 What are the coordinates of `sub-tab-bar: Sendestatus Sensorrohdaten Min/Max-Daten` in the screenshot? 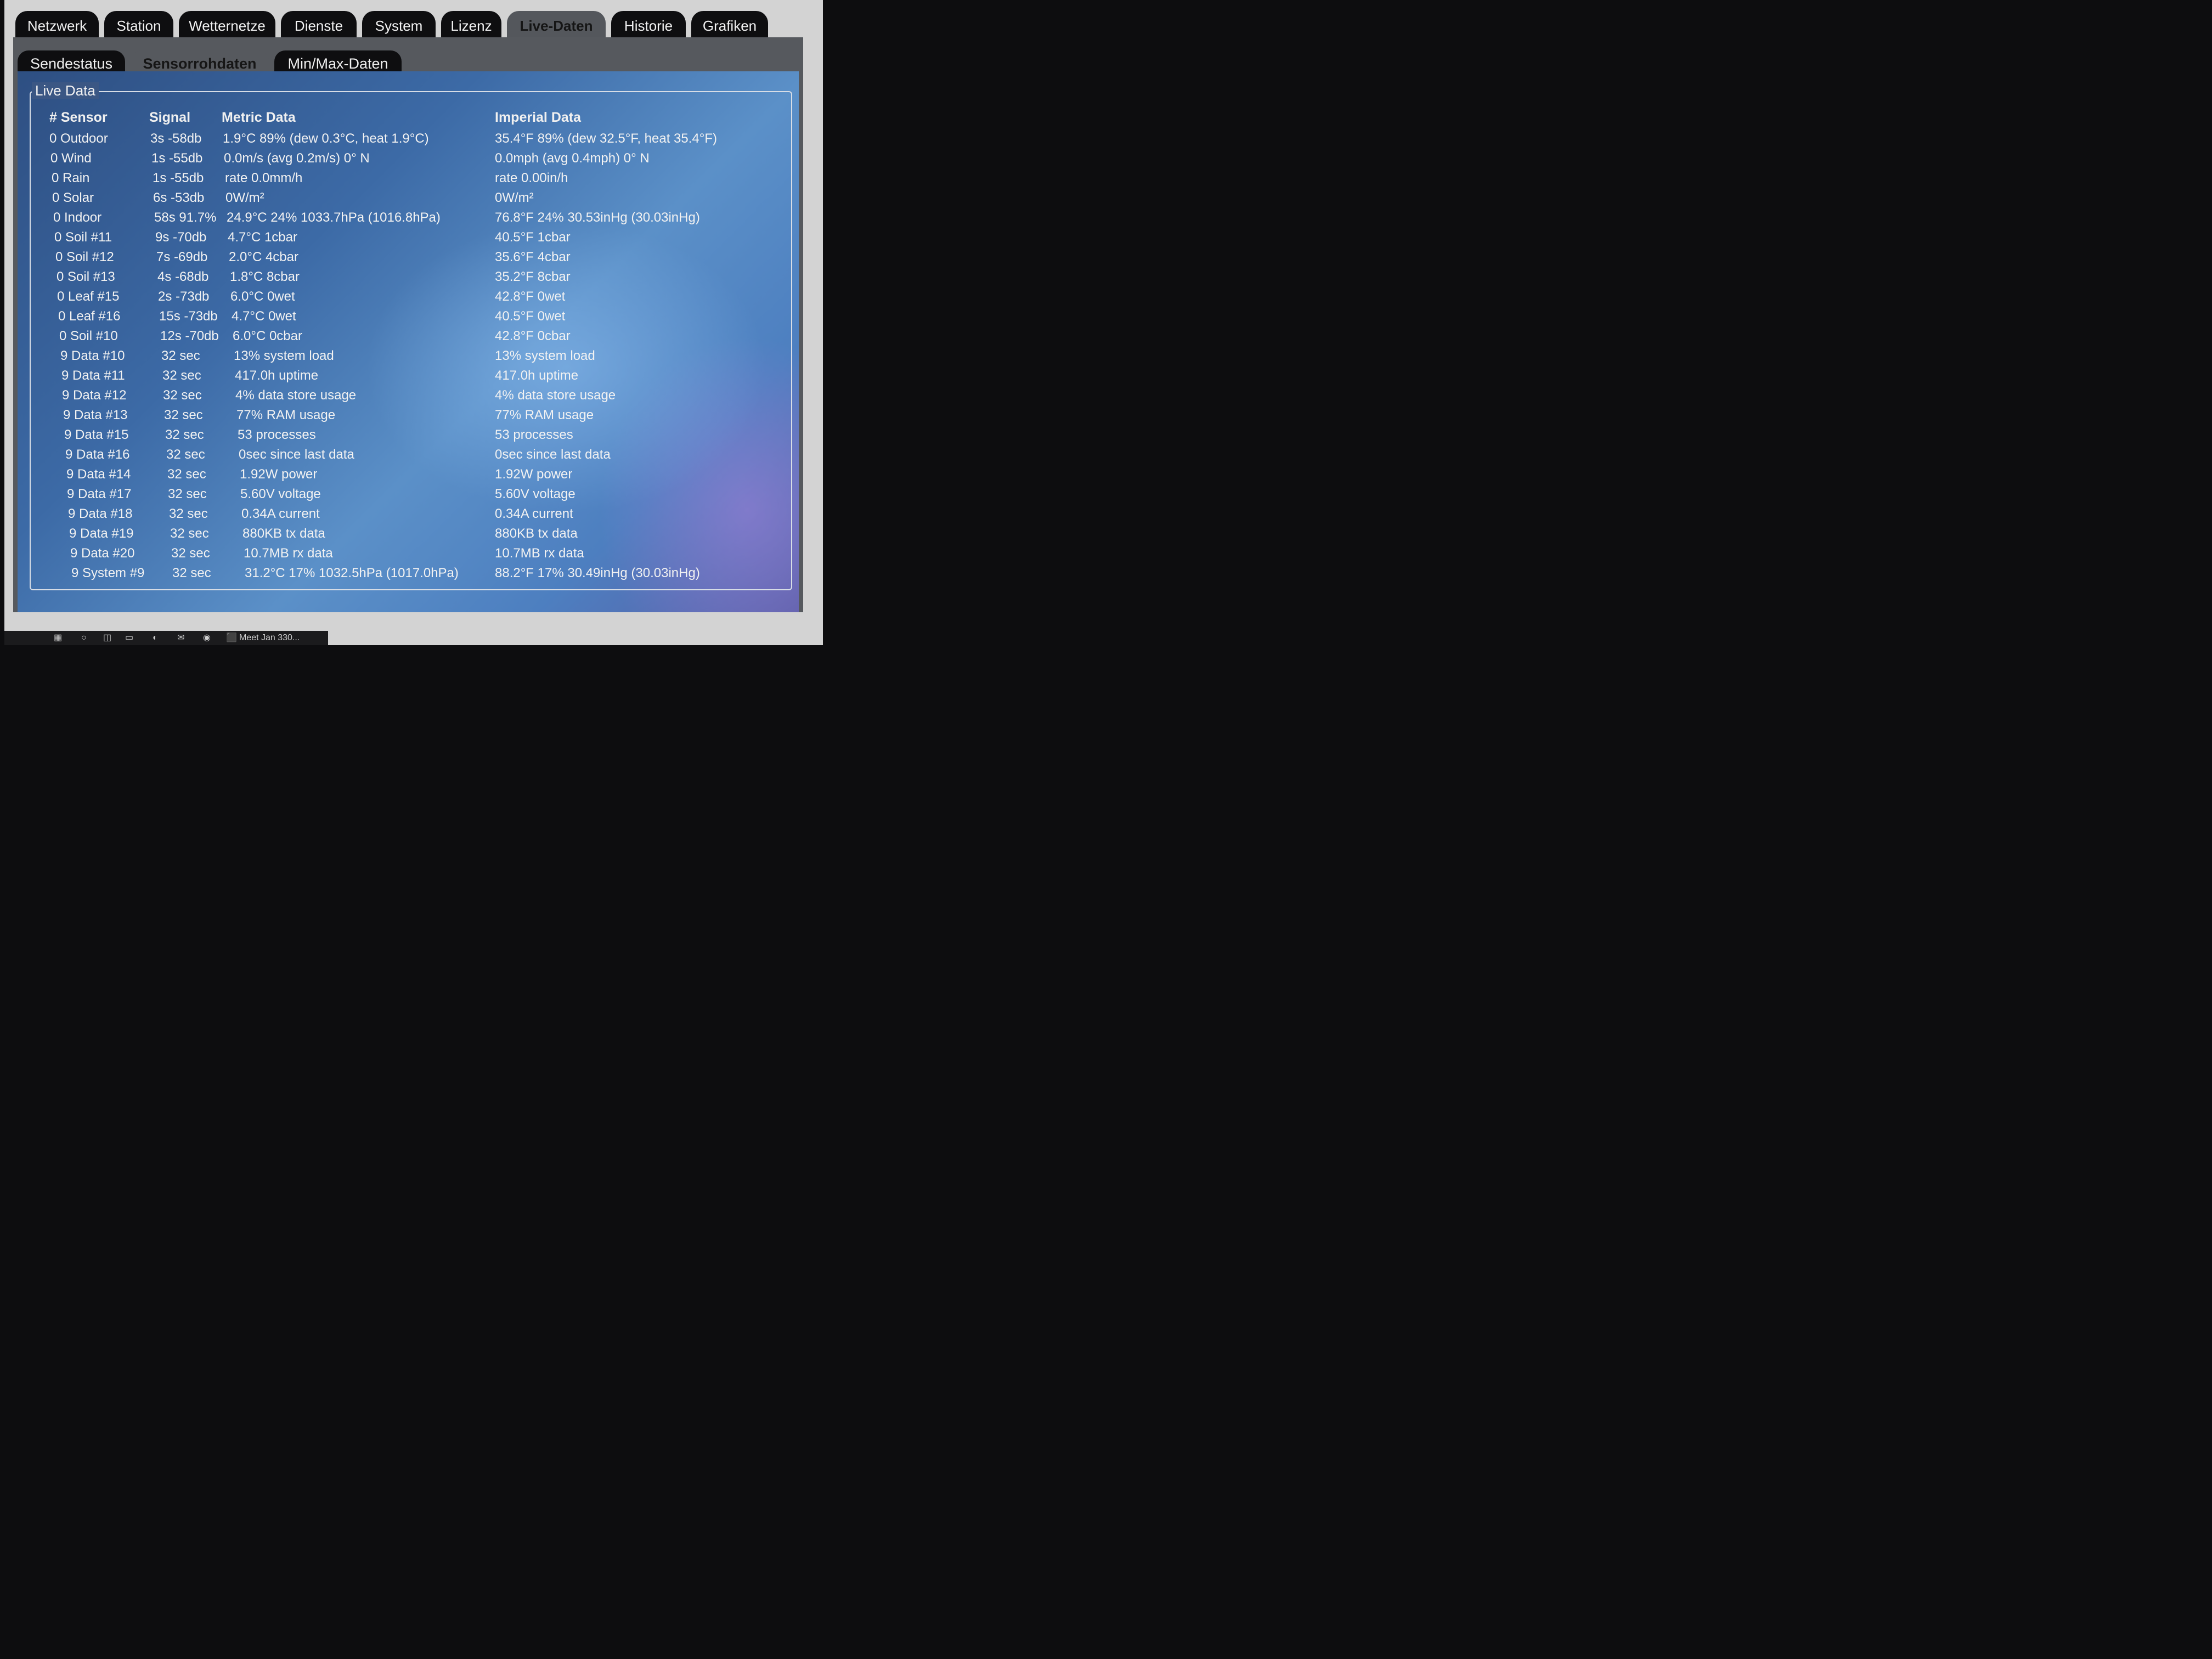 It's located at (408, 62).